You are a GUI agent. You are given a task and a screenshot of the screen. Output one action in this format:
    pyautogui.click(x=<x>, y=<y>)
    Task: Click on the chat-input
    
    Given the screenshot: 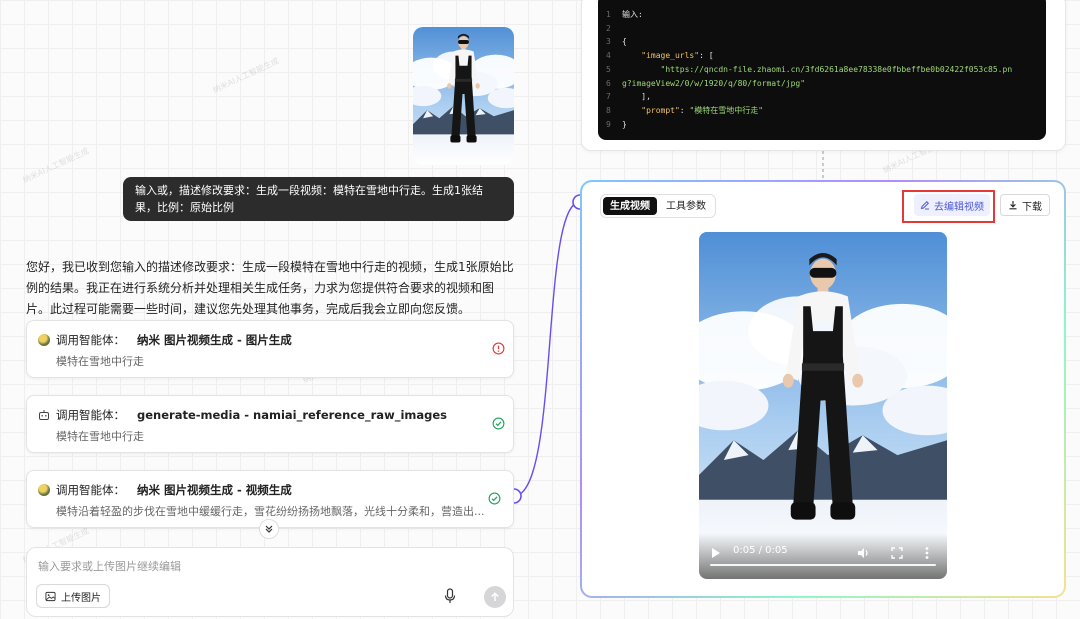 What is the action you would take?
    pyautogui.click(x=238, y=566)
    